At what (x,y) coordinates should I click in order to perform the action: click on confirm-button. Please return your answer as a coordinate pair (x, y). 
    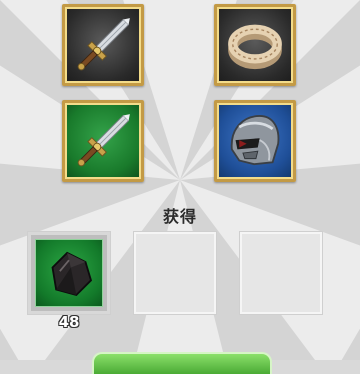
    Looking at the image, I should click on (182, 363).